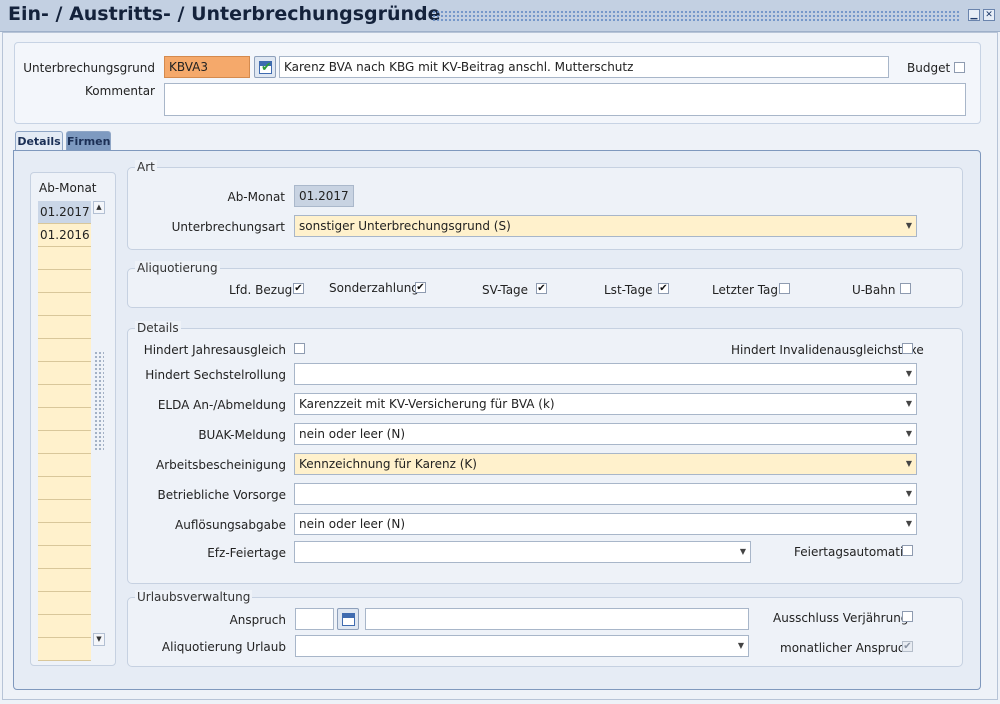 The width and height of the screenshot is (1000, 704). What do you see at coordinates (177, 268) in the screenshot?
I see `aliquotierung-legend: Aliquotierung` at bounding box center [177, 268].